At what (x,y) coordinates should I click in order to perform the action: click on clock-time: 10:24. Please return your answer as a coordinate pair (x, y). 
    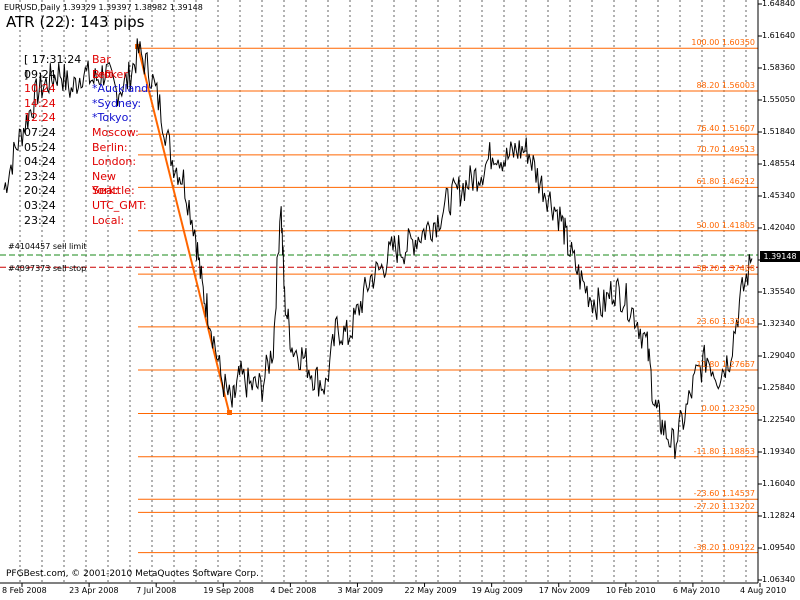
    Looking at the image, I should click on (40, 89).